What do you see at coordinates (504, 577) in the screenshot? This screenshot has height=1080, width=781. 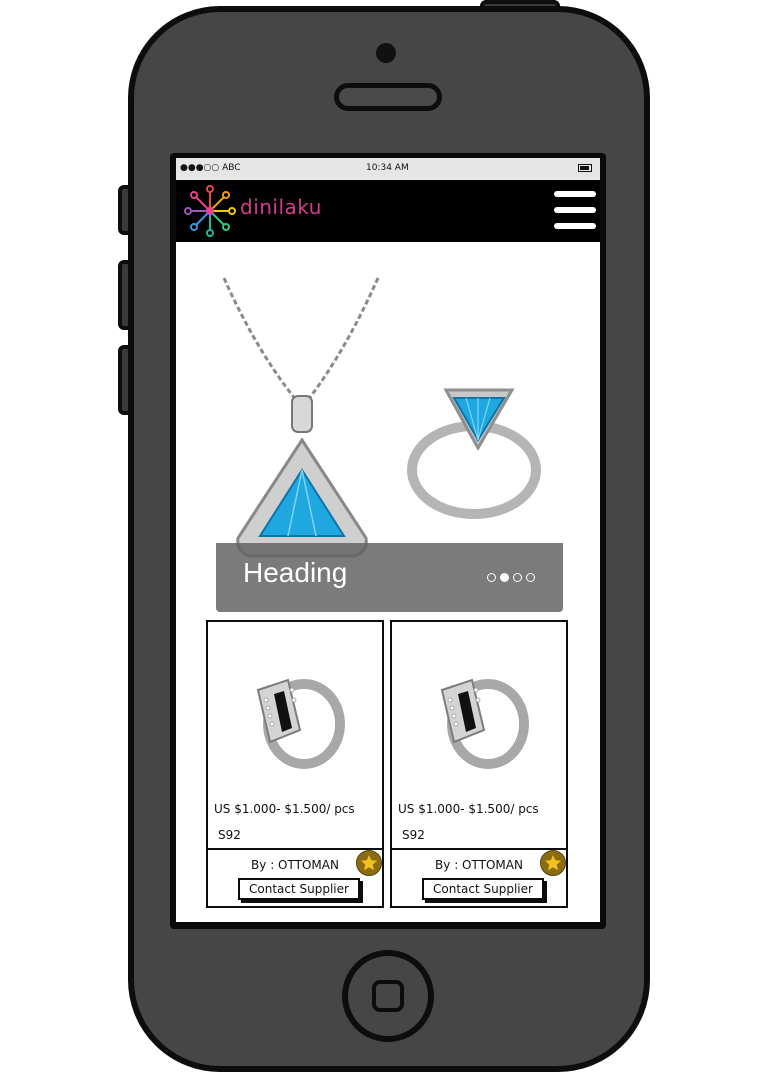 I see `carousel-dot-active` at bounding box center [504, 577].